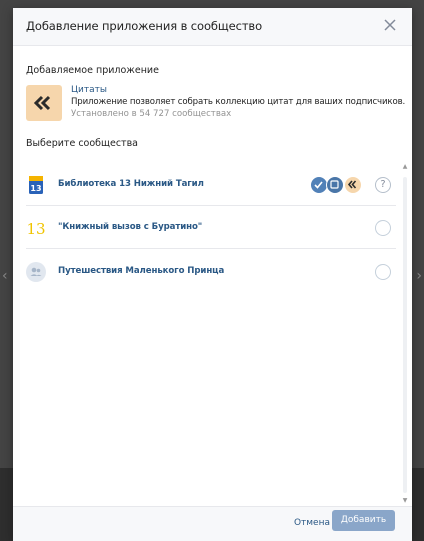  Describe the element at coordinates (212, 523) in the screenshot. I see `dialog-footer: Отмена Добавить` at that location.